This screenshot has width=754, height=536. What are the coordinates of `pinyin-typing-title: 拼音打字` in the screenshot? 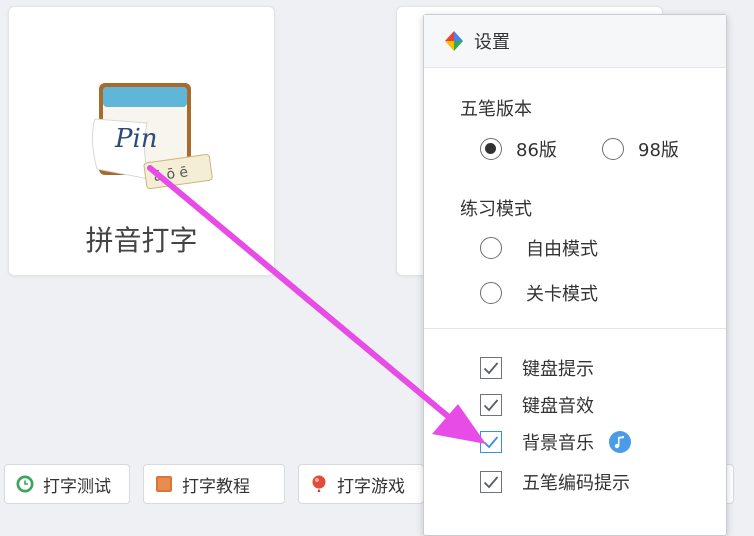 It's located at (141, 240).